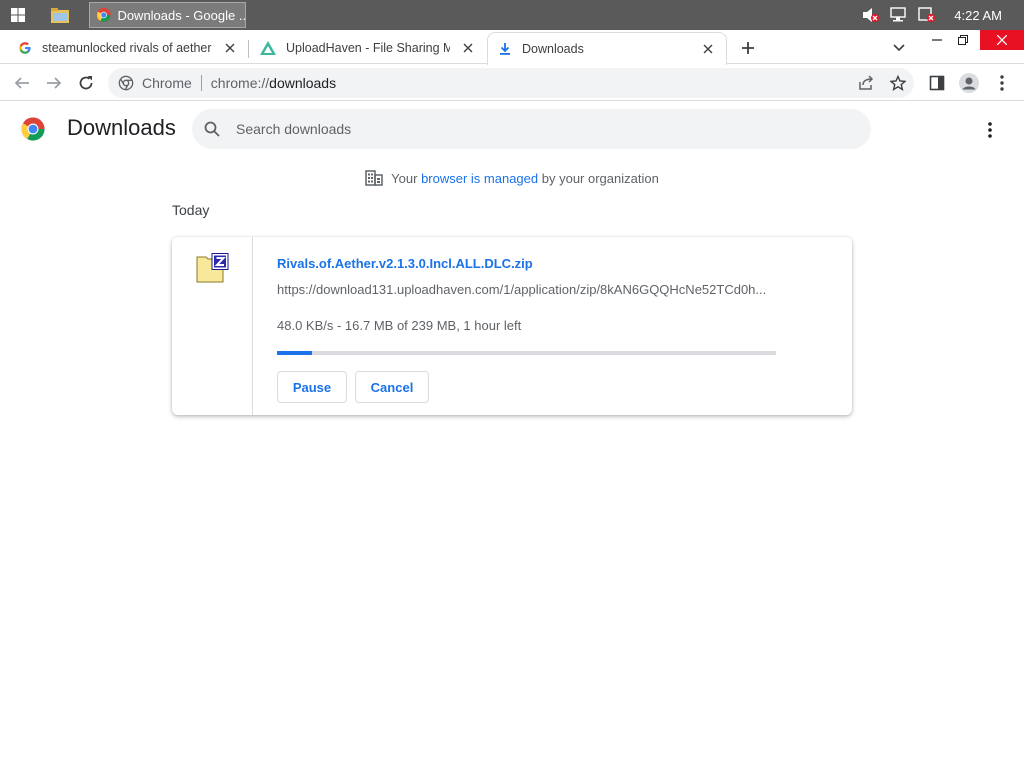 The width and height of the screenshot is (1024, 768). Describe the element at coordinates (927, 15) in the screenshot. I see `notification-error-icon` at that location.